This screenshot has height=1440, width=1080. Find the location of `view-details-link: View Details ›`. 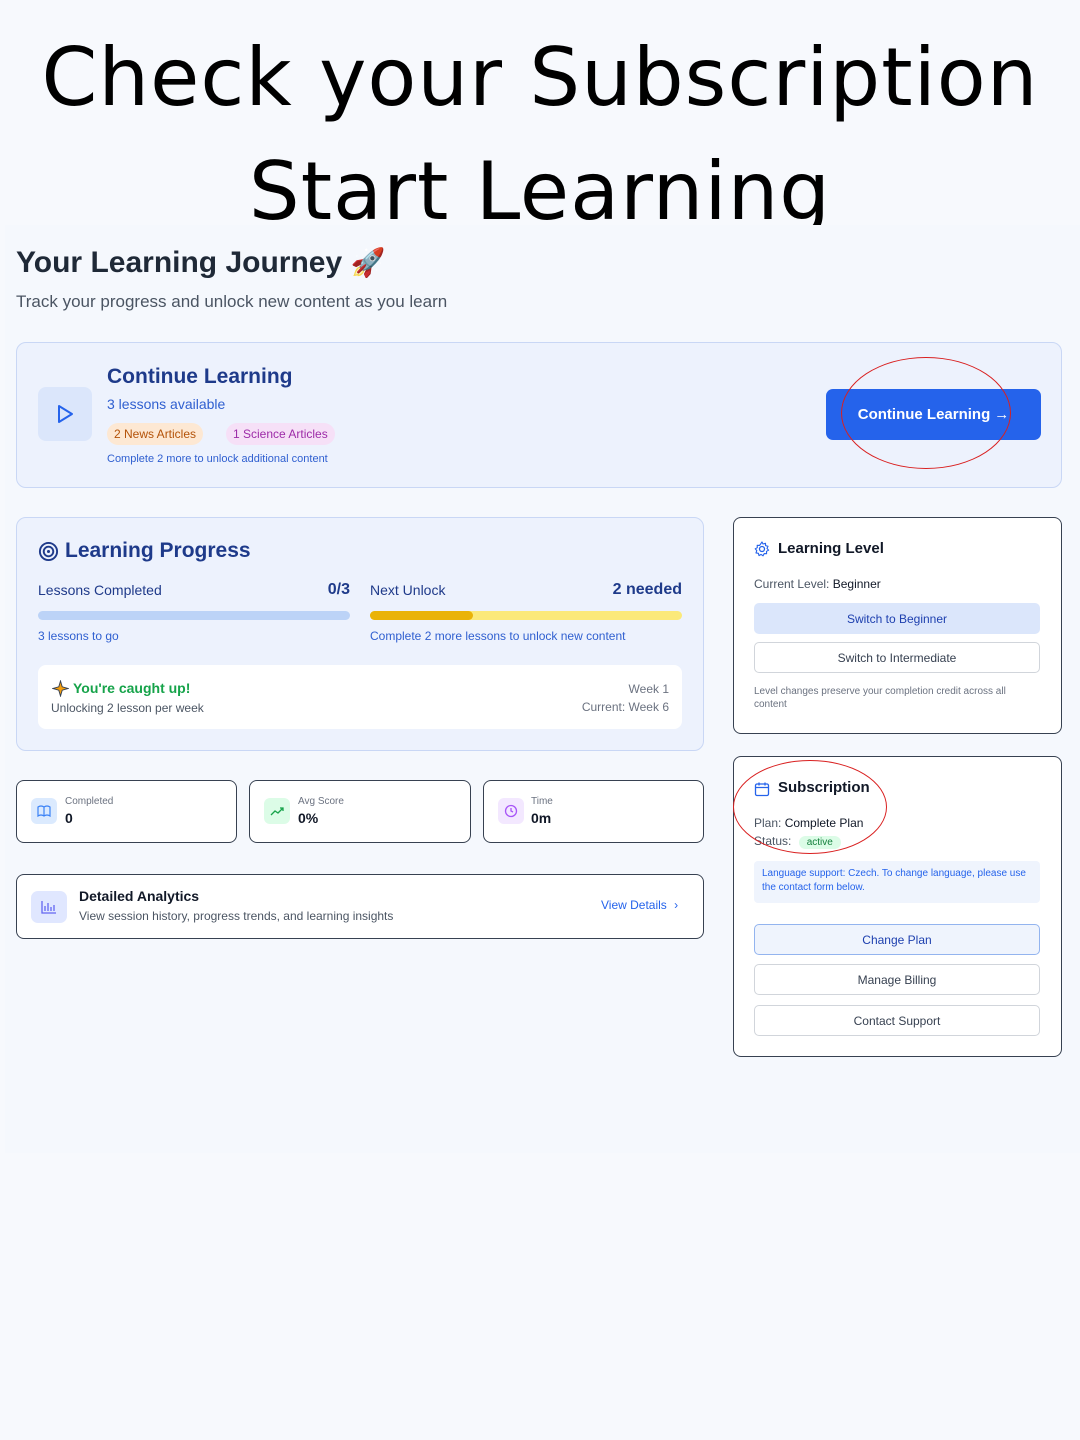

view-details-link: View Details › is located at coordinates (639, 905).